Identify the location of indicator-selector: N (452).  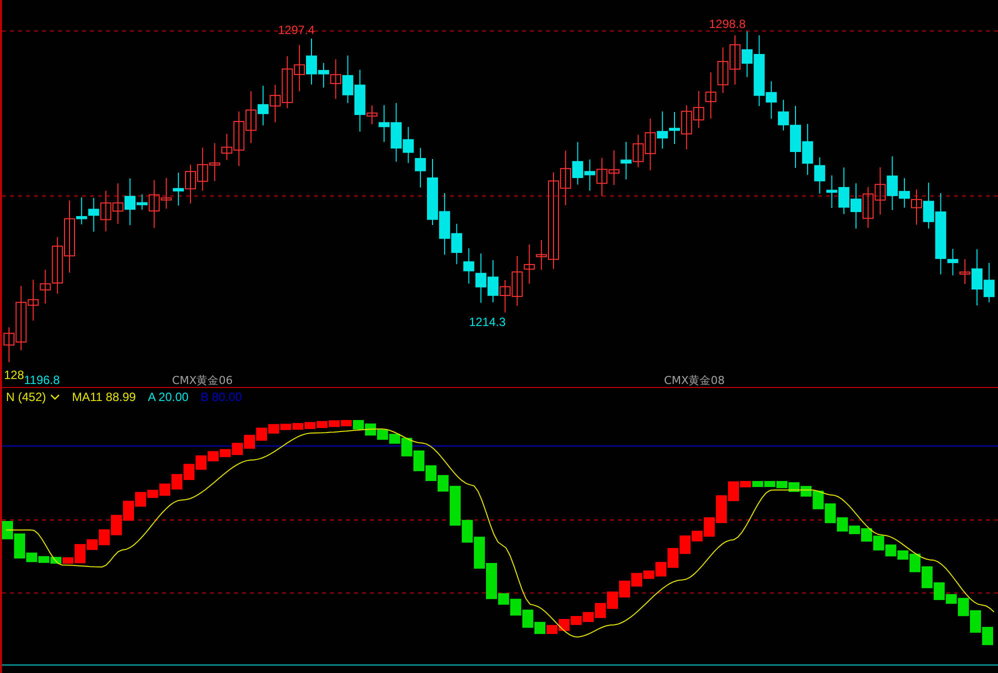
(33, 397).